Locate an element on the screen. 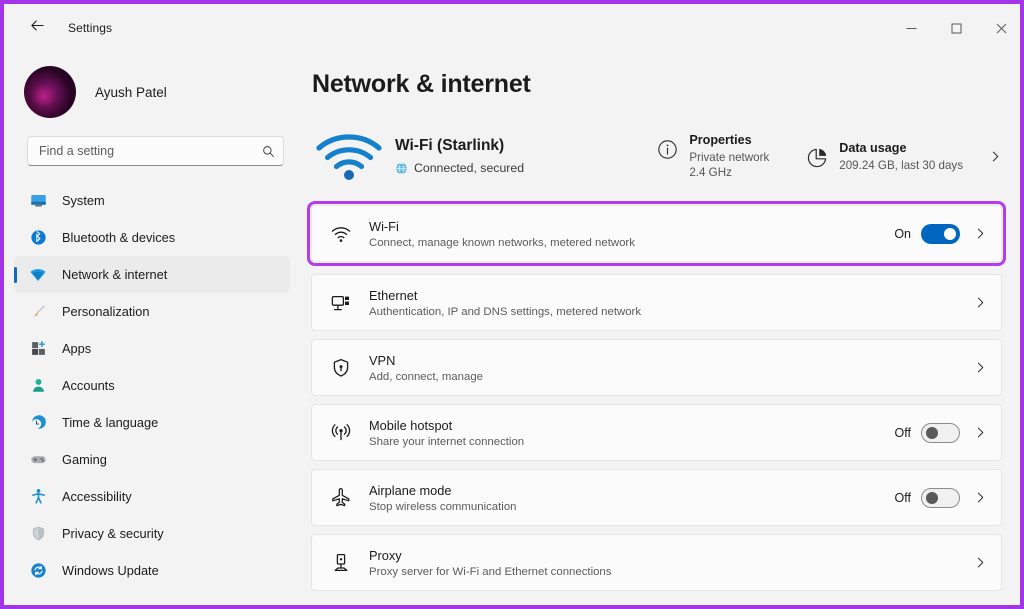 This screenshot has width=1024, height=609. network-state: Connected, secured is located at coordinates (459, 168).